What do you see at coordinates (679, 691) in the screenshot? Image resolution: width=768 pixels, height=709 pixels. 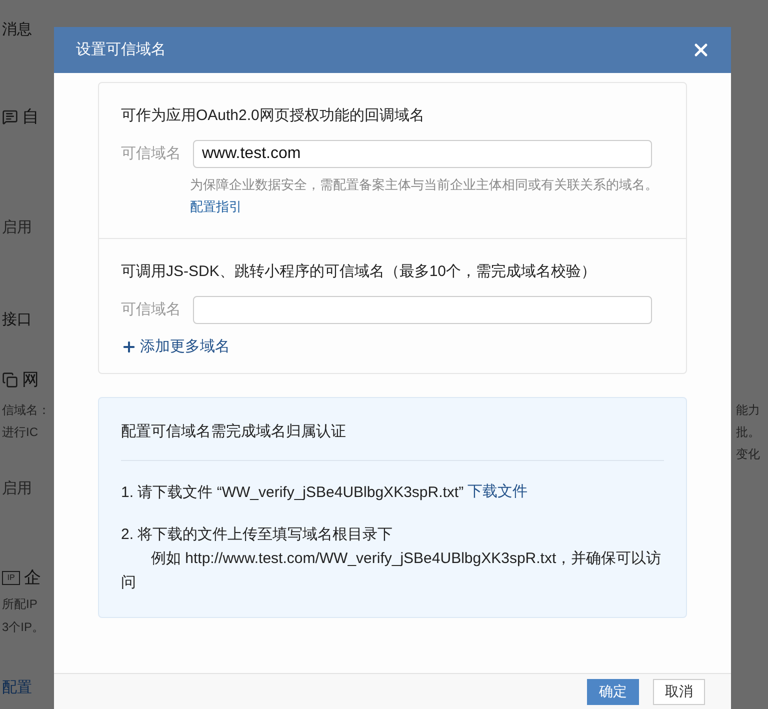 I see `cancel-button: 取消` at bounding box center [679, 691].